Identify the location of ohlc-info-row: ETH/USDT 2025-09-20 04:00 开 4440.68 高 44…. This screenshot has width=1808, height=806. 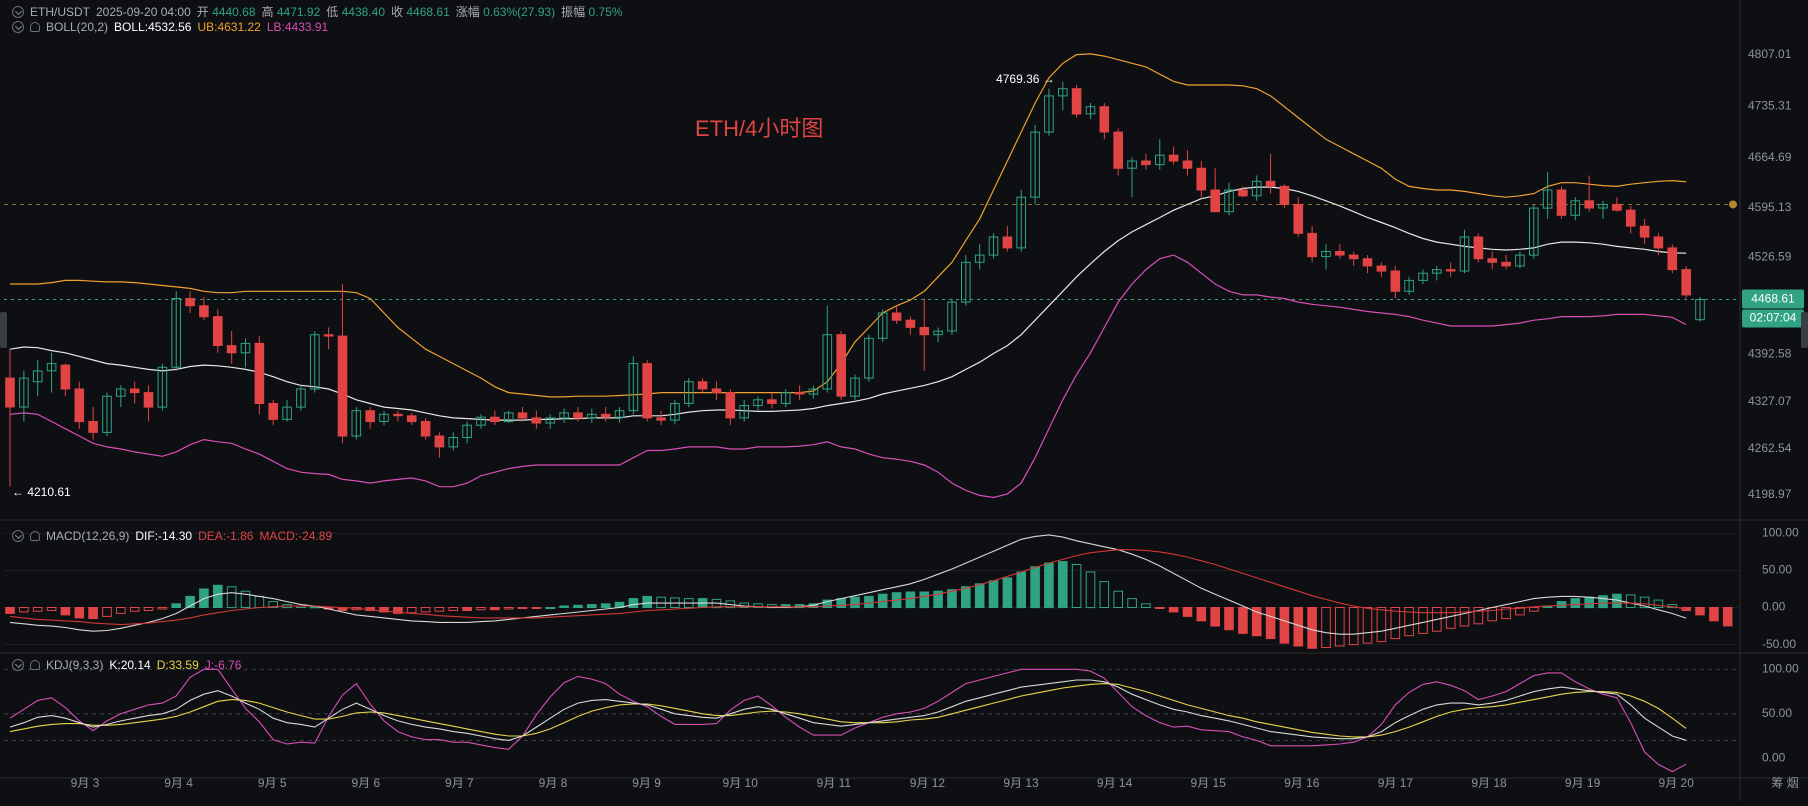
(317, 11).